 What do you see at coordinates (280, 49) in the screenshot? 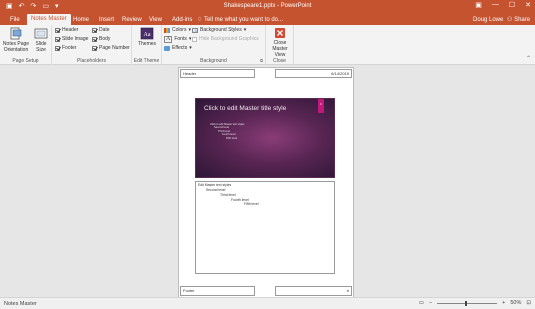
I see `close-master-view-label: Close Master View` at bounding box center [280, 49].